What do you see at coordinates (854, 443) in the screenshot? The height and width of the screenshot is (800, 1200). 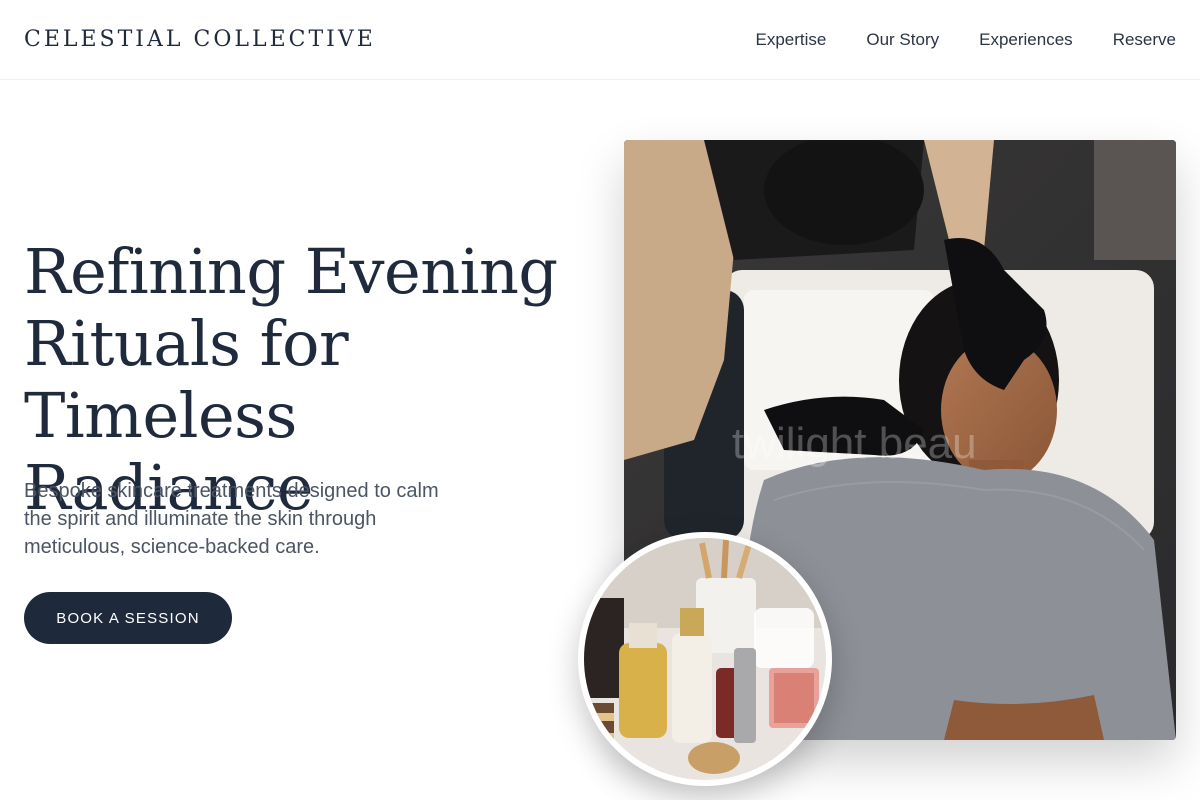 I see `photo-watermark: twilight beau` at bounding box center [854, 443].